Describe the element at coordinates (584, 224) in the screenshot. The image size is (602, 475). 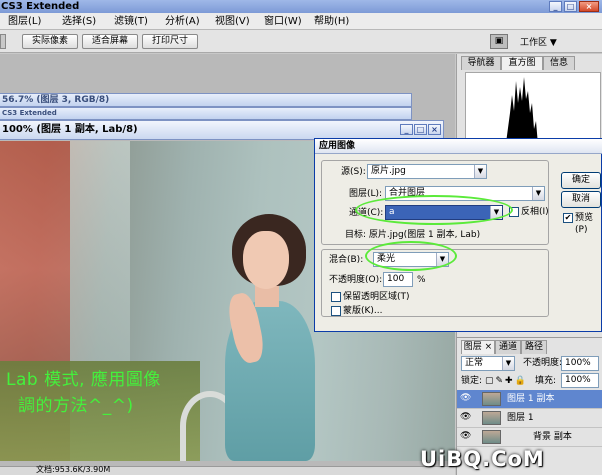
I see `preview-label: 预览(P)` at that location.